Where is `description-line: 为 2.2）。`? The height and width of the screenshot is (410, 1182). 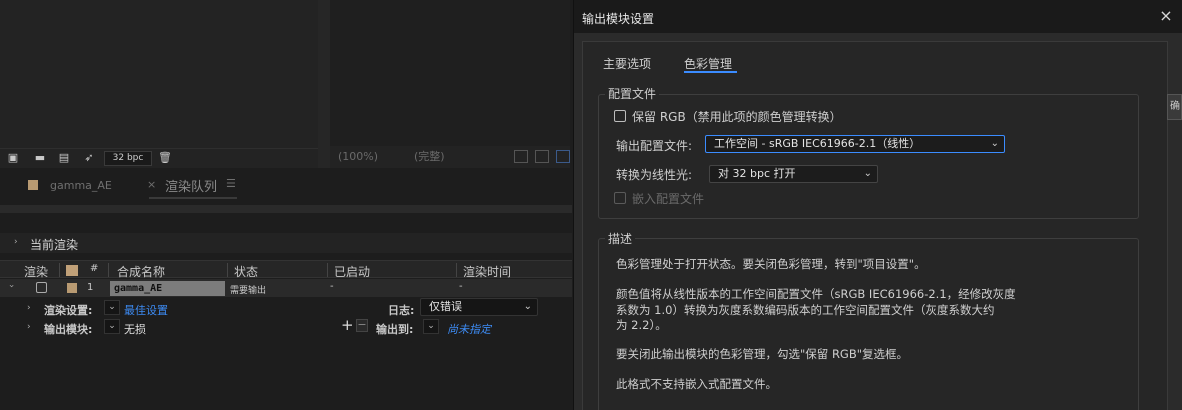 description-line: 为 2.2）。 is located at coordinates (641, 325).